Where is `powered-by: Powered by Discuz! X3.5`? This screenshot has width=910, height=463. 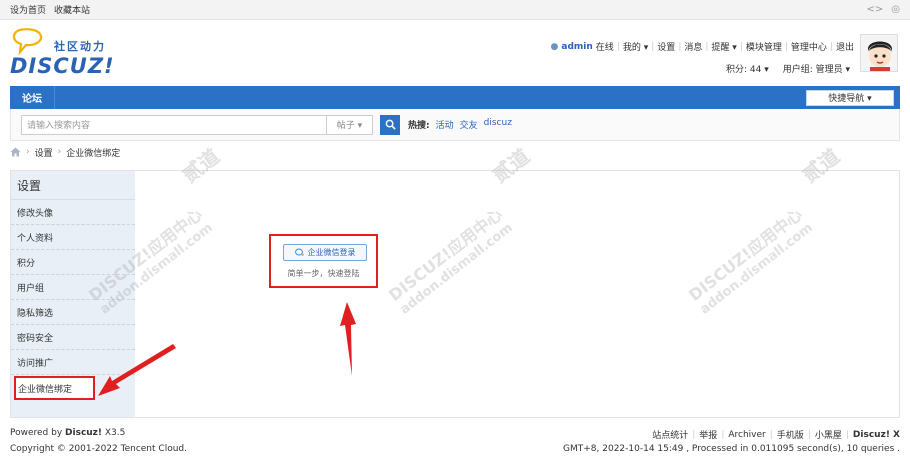 powered-by: Powered by Discuz! X3.5 is located at coordinates (68, 433).